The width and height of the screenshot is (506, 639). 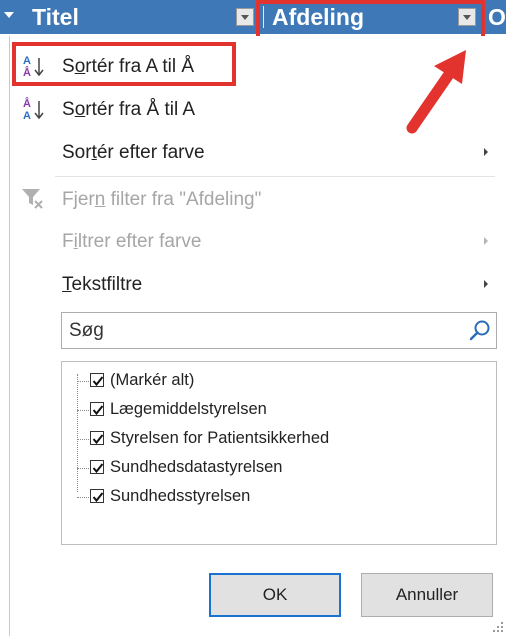 I want to click on list-item: Sundhedsdatastyrelsen, so click(x=277, y=468).